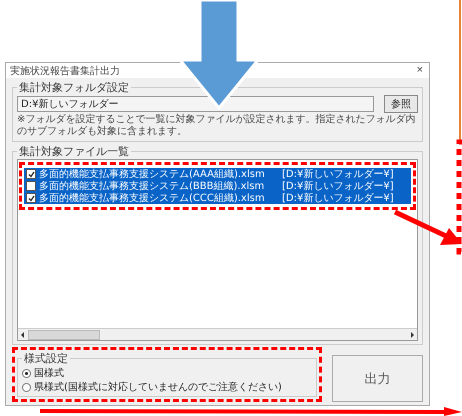 The width and height of the screenshot is (462, 416). What do you see at coordinates (377, 378) in the screenshot?
I see `output-button: 出力` at bounding box center [377, 378].